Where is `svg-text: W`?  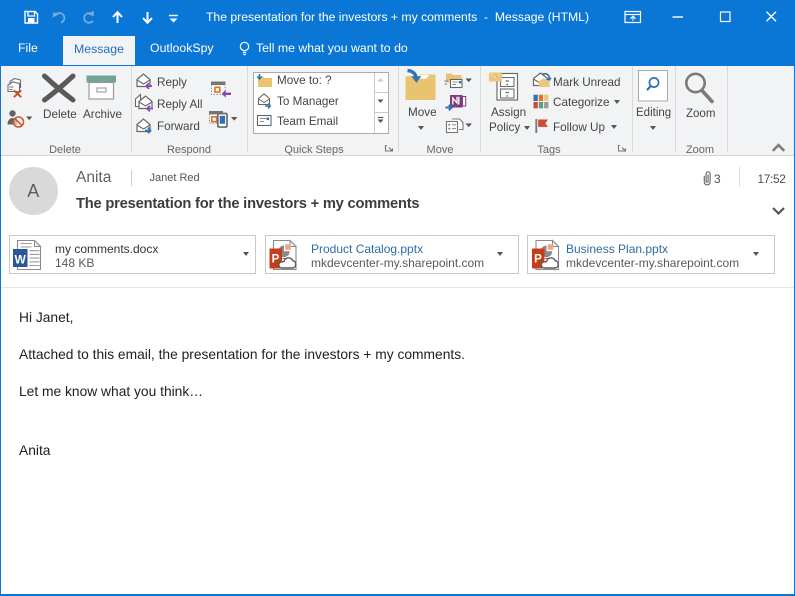 svg-text: W is located at coordinates (21, 260).